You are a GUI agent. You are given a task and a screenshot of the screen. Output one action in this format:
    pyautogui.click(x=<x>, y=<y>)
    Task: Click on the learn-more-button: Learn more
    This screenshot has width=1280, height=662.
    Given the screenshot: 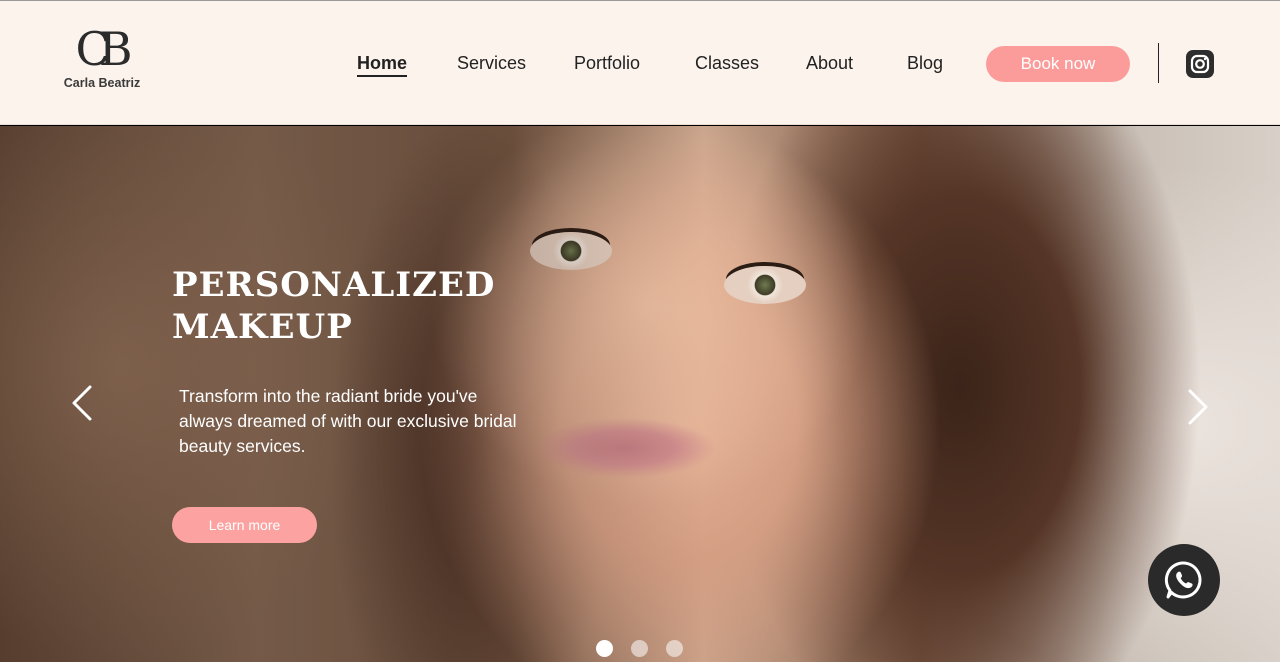 What is the action you would take?
    pyautogui.click(x=244, y=525)
    